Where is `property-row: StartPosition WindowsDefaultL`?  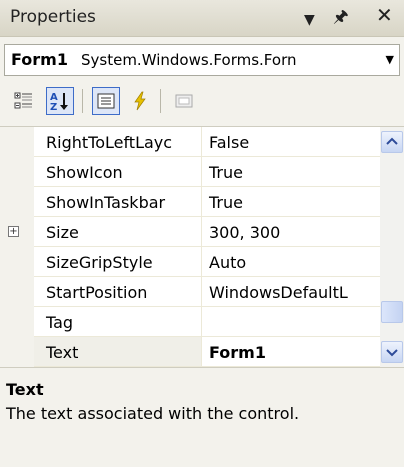 property-row: StartPosition WindowsDefaultL is located at coordinates (190, 292).